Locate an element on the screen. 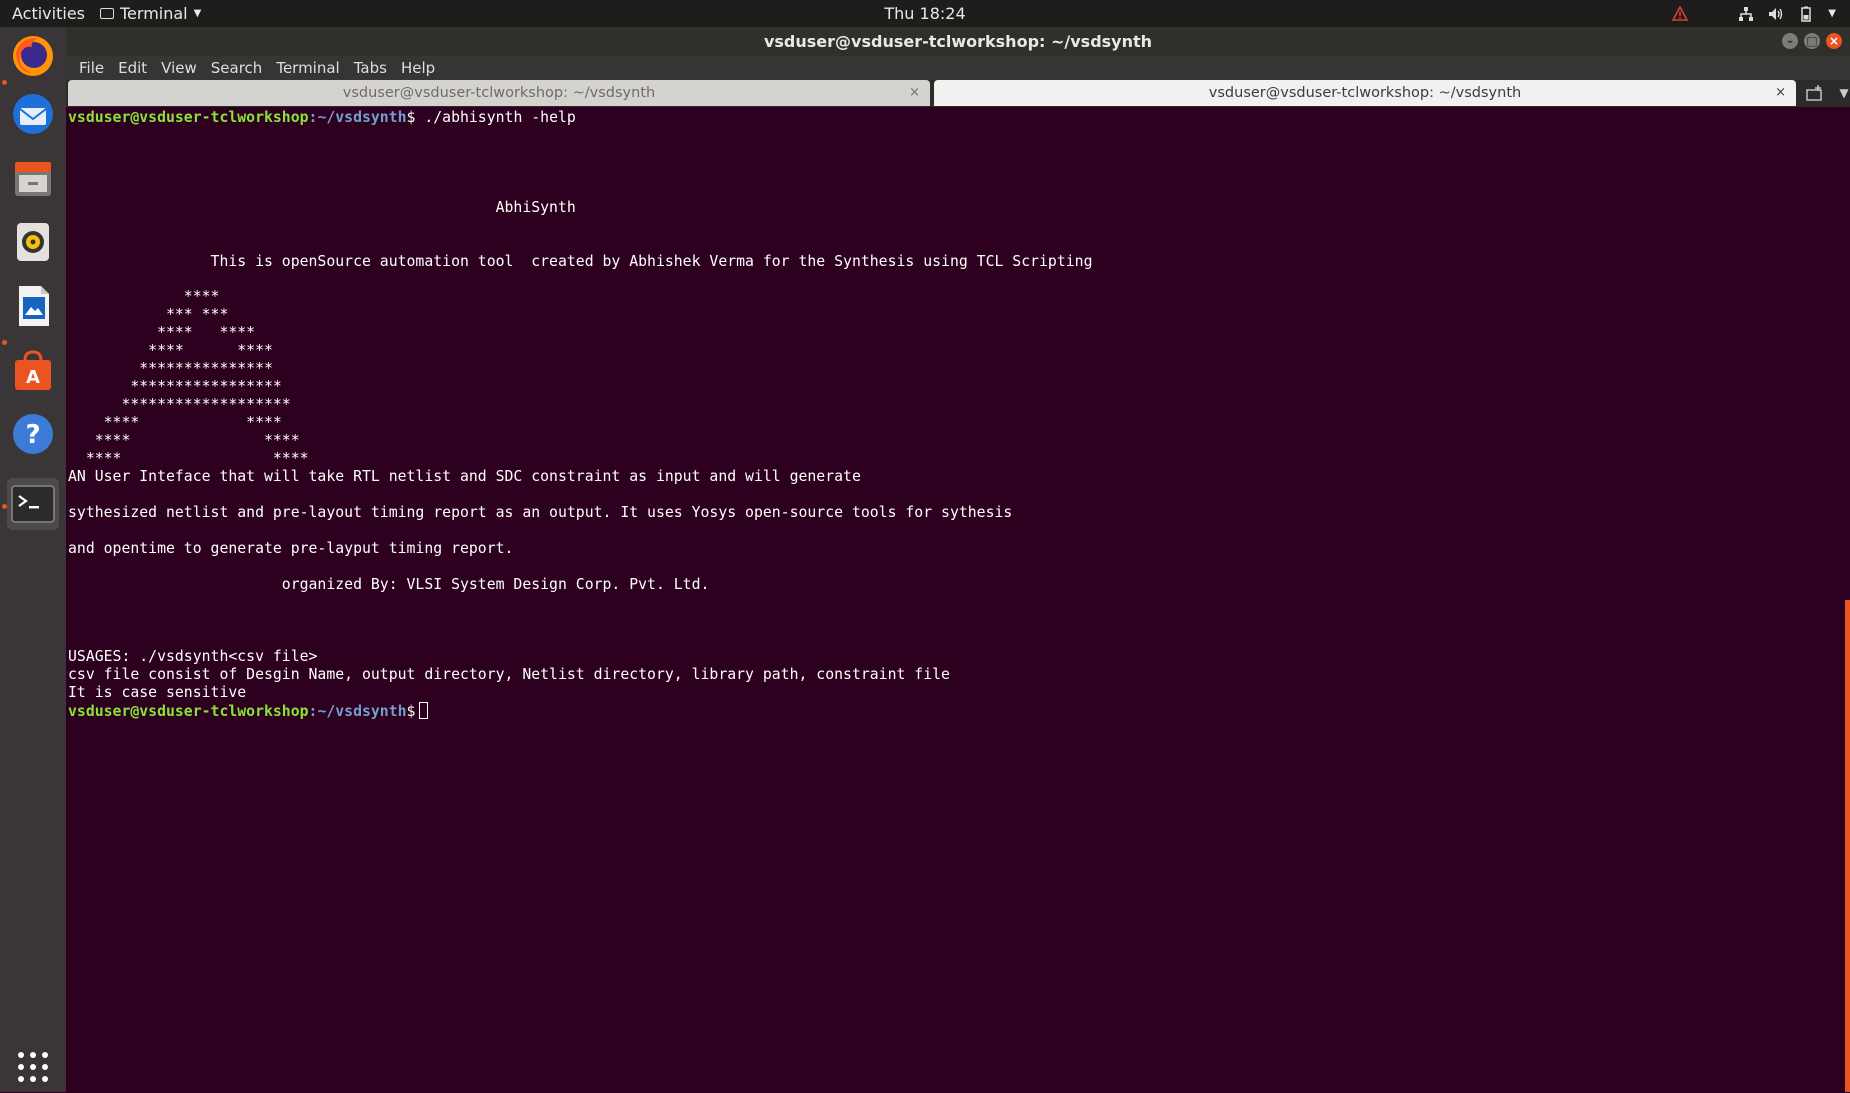 This screenshot has width=1850, height=1093. thunderbird-icon is located at coordinates (33, 114).